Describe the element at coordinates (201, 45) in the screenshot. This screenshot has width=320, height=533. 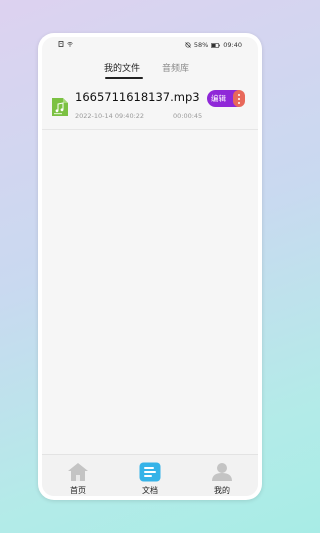
I see `battery-percent: 58%` at that location.